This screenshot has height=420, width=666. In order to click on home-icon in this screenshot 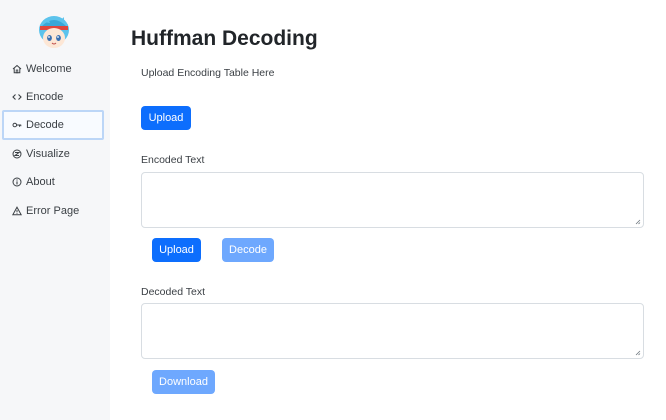, I will do `click(17, 69)`.